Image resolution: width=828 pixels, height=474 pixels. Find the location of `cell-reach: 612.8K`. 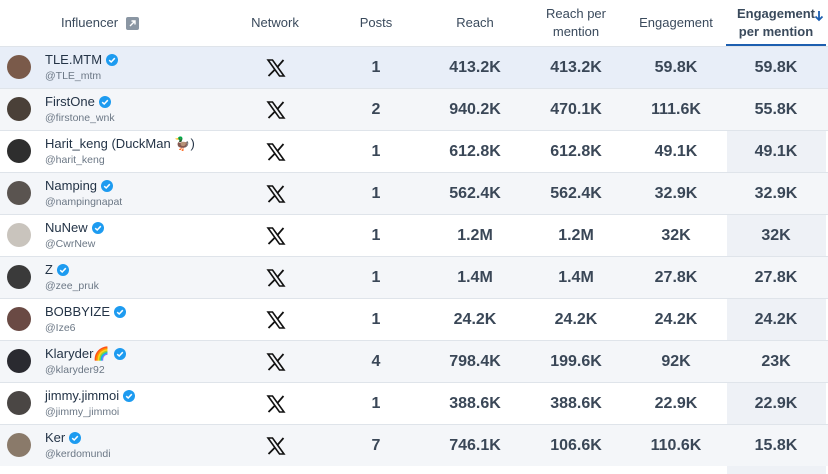

cell-reach: 612.8K is located at coordinates (475, 151).